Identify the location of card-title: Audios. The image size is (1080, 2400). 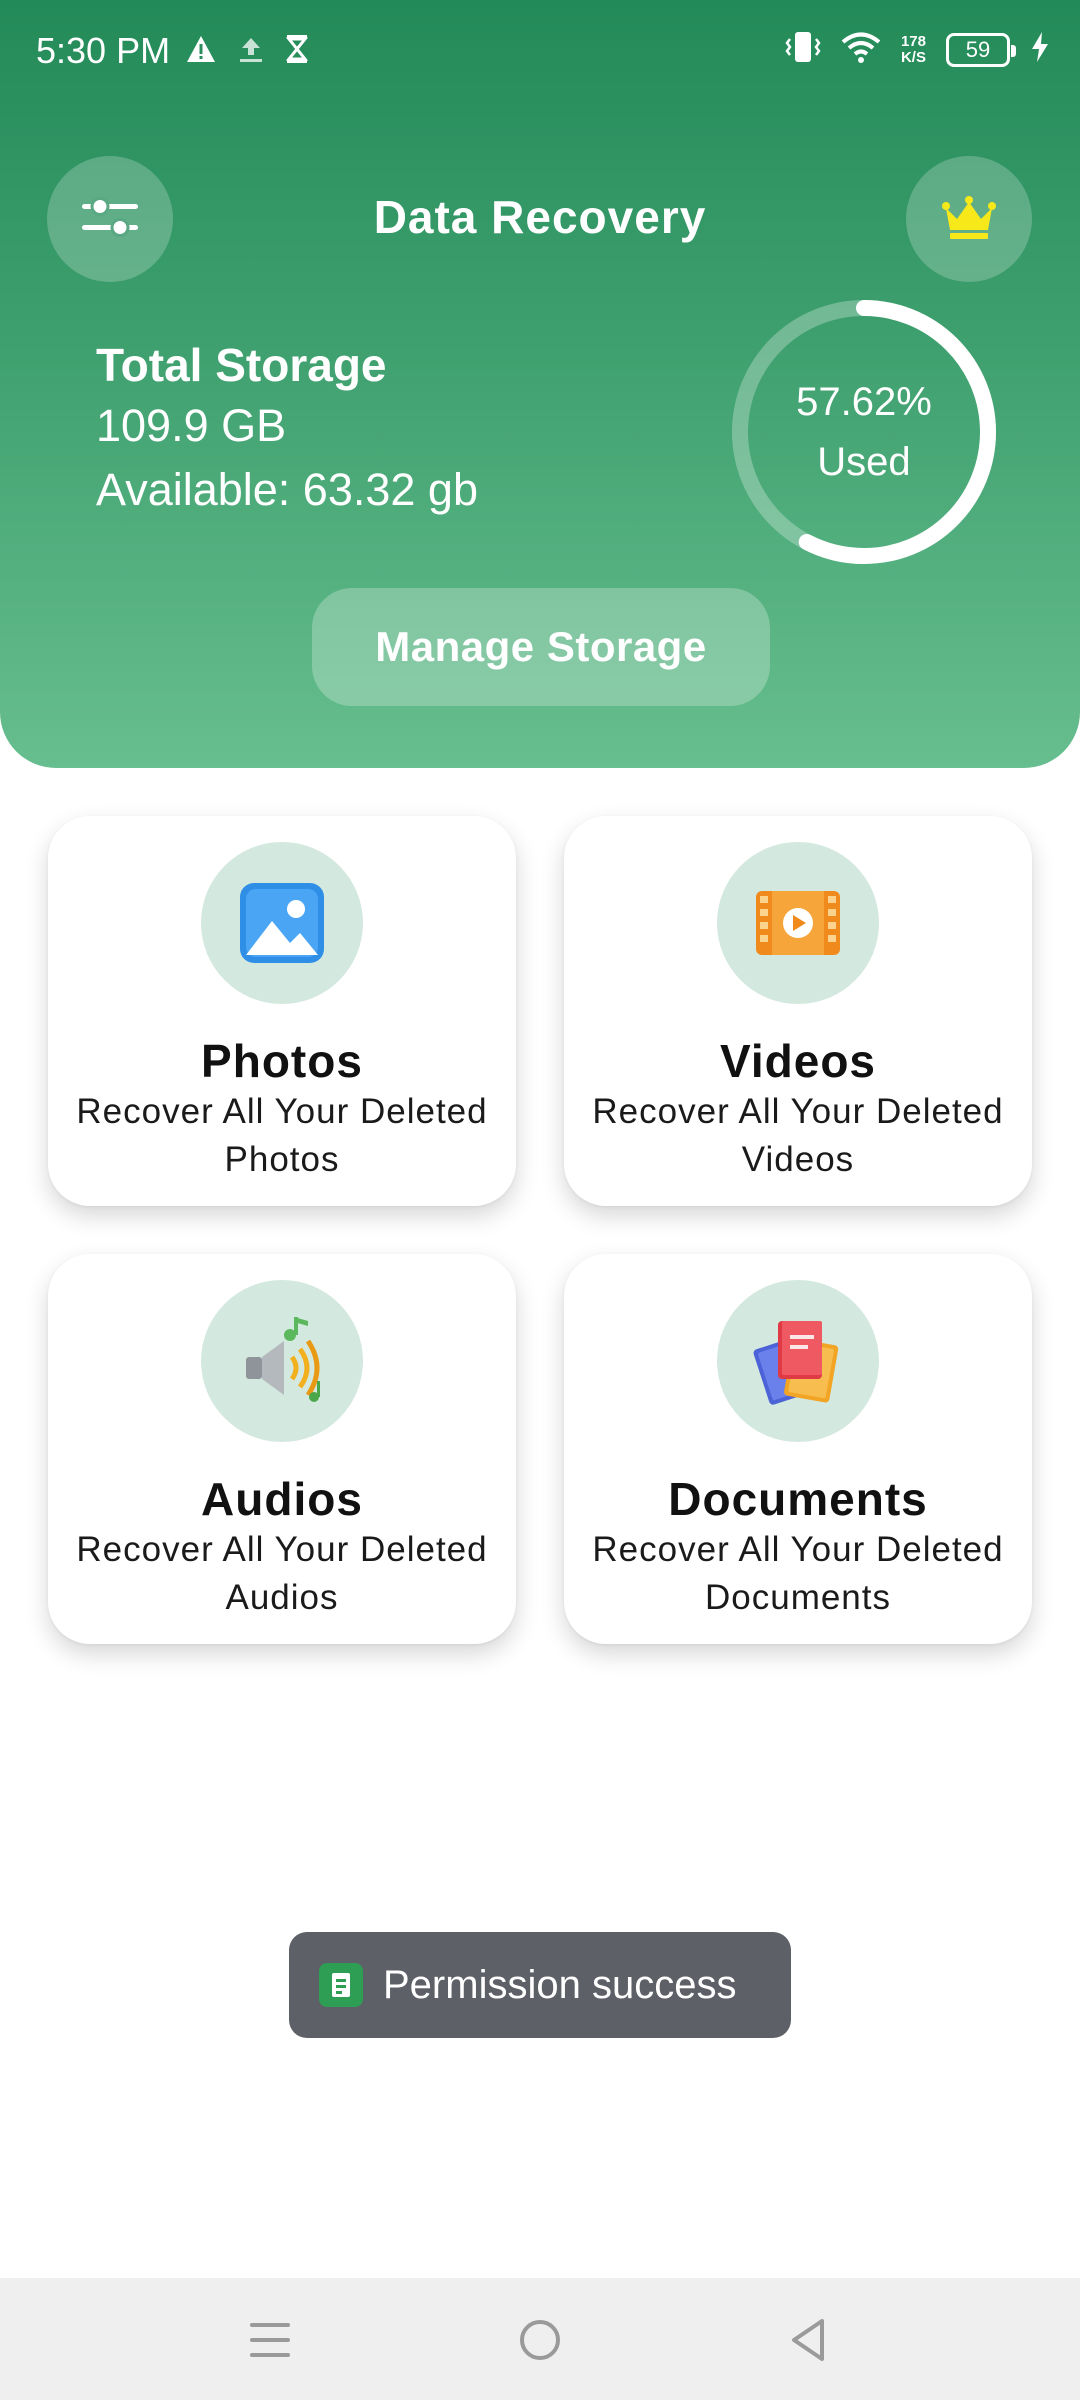
(282, 1499).